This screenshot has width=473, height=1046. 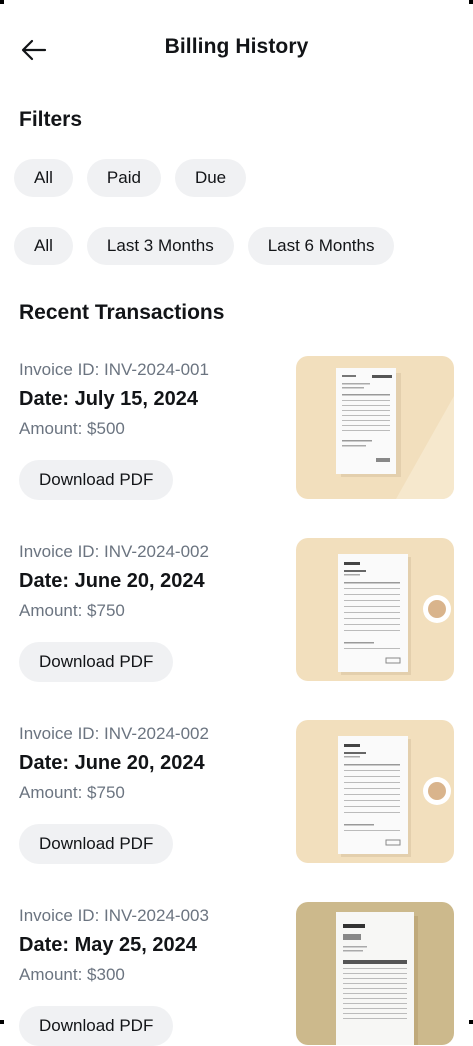 I want to click on status-filter-group: All Paid Due, so click(x=130, y=178).